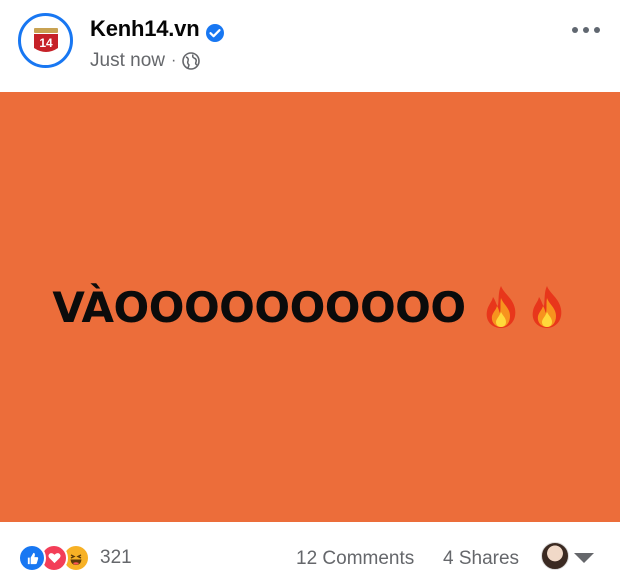  What do you see at coordinates (259, 307) in the screenshot?
I see `post-headline: VÀOOOOOOOOOO` at bounding box center [259, 307].